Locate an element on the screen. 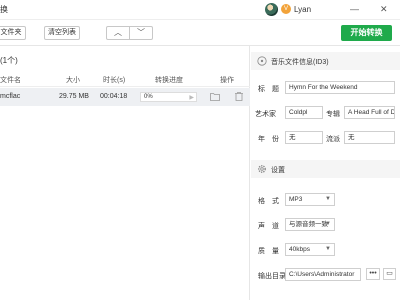  column-duration: 时长(s) is located at coordinates (114, 80).